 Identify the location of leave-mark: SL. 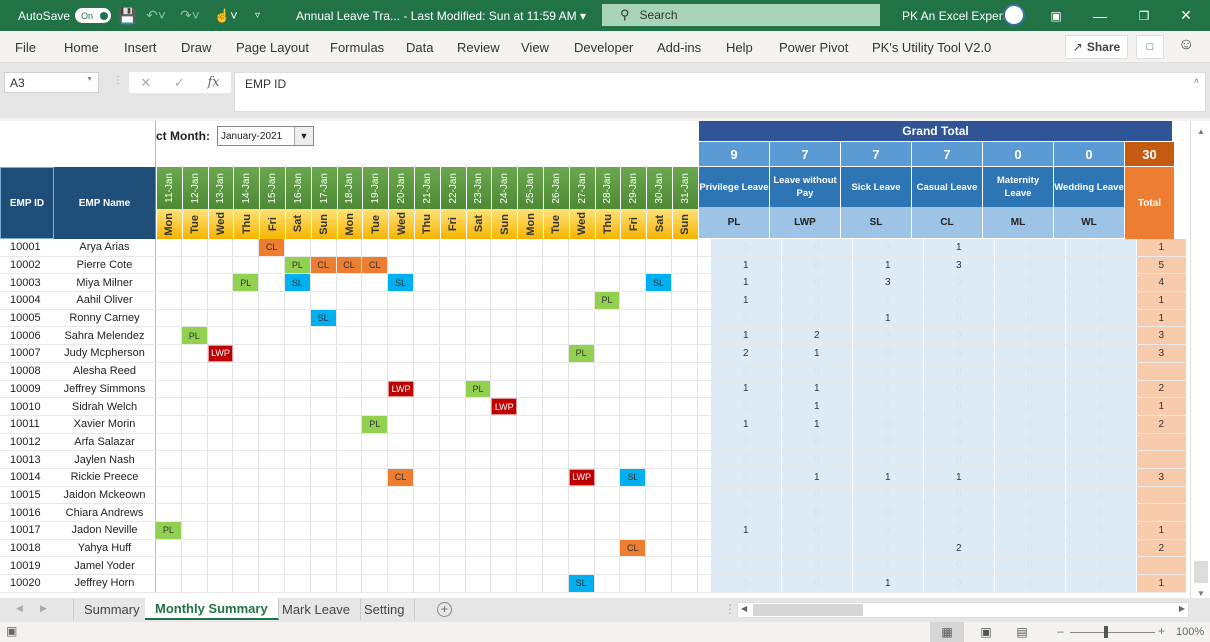
(581, 583).